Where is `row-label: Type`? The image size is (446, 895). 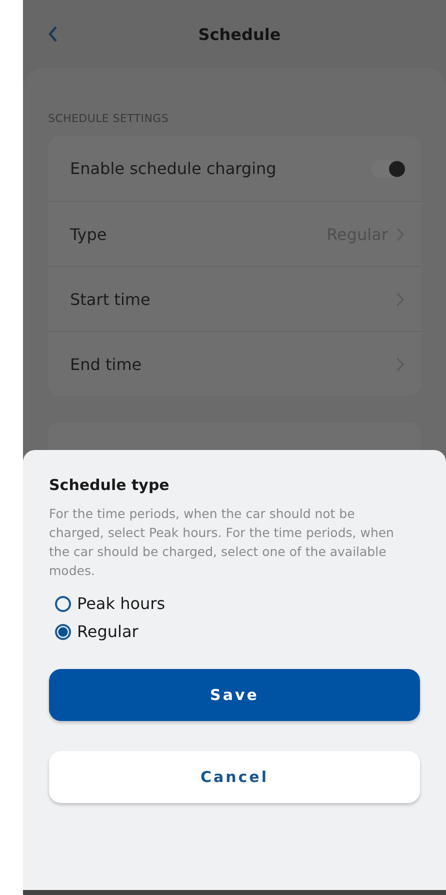
row-label: Type is located at coordinates (88, 234).